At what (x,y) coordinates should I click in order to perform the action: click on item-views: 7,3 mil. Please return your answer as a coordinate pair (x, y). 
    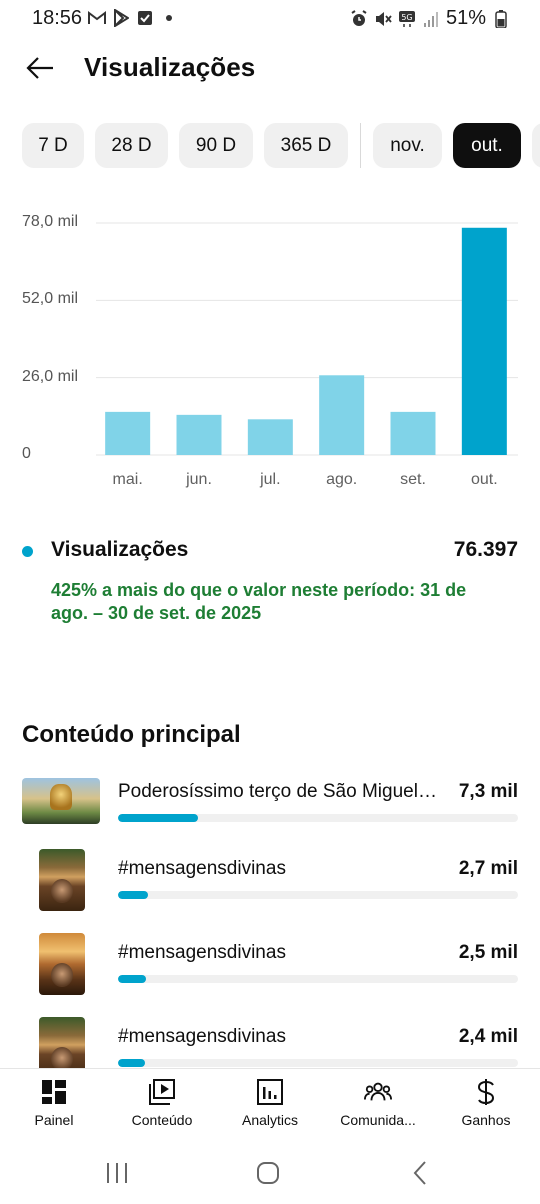
    Looking at the image, I should click on (488, 791).